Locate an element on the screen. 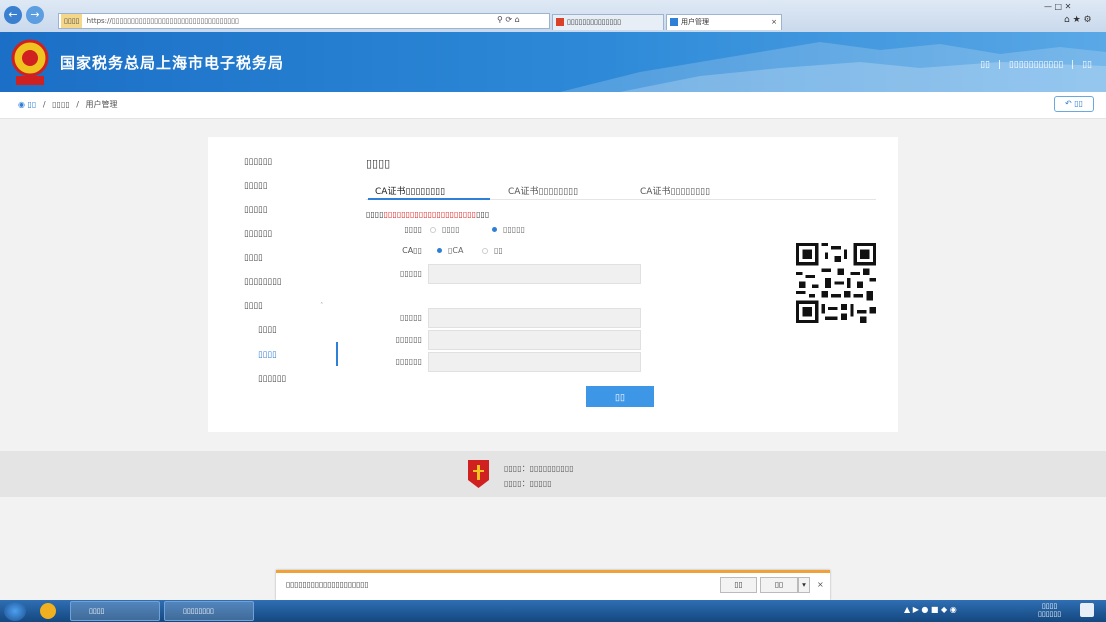 The height and width of the screenshot is (622, 1106). open-button: ▯▯ is located at coordinates (738, 585).